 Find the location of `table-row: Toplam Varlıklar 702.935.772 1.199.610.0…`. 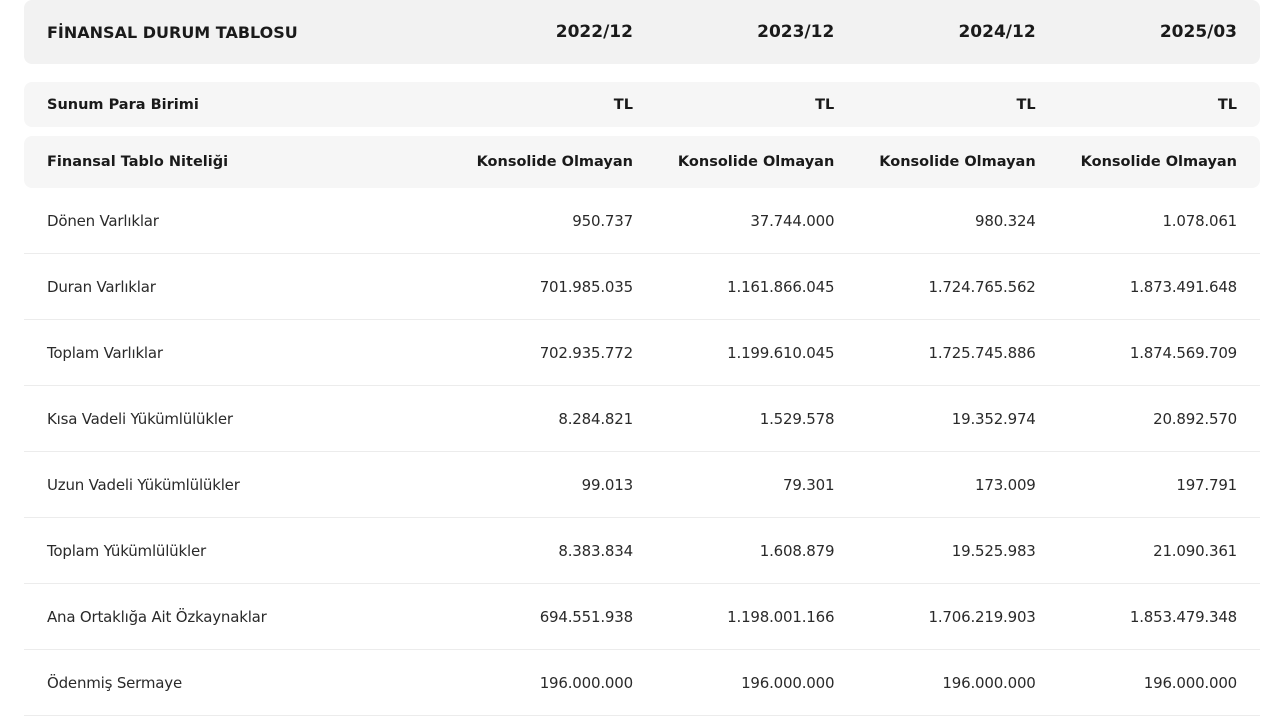

table-row: Toplam Varlıklar 702.935.772 1.199.610.0… is located at coordinates (642, 353).